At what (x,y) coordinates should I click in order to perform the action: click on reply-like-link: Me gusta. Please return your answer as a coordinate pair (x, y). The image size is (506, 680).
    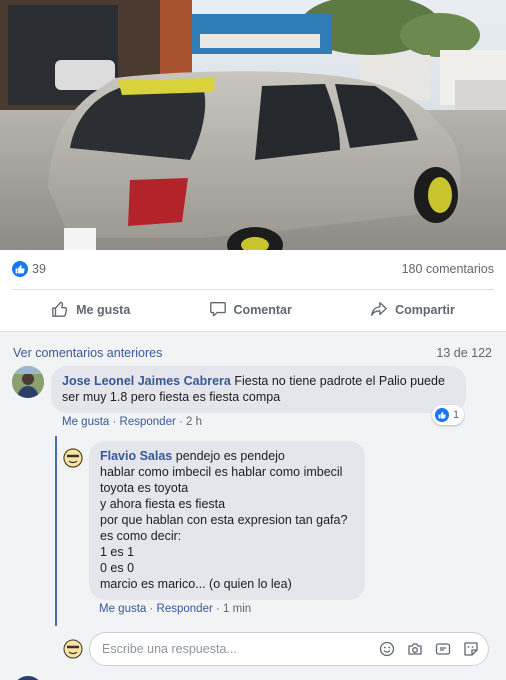
    Looking at the image, I should click on (122, 609).